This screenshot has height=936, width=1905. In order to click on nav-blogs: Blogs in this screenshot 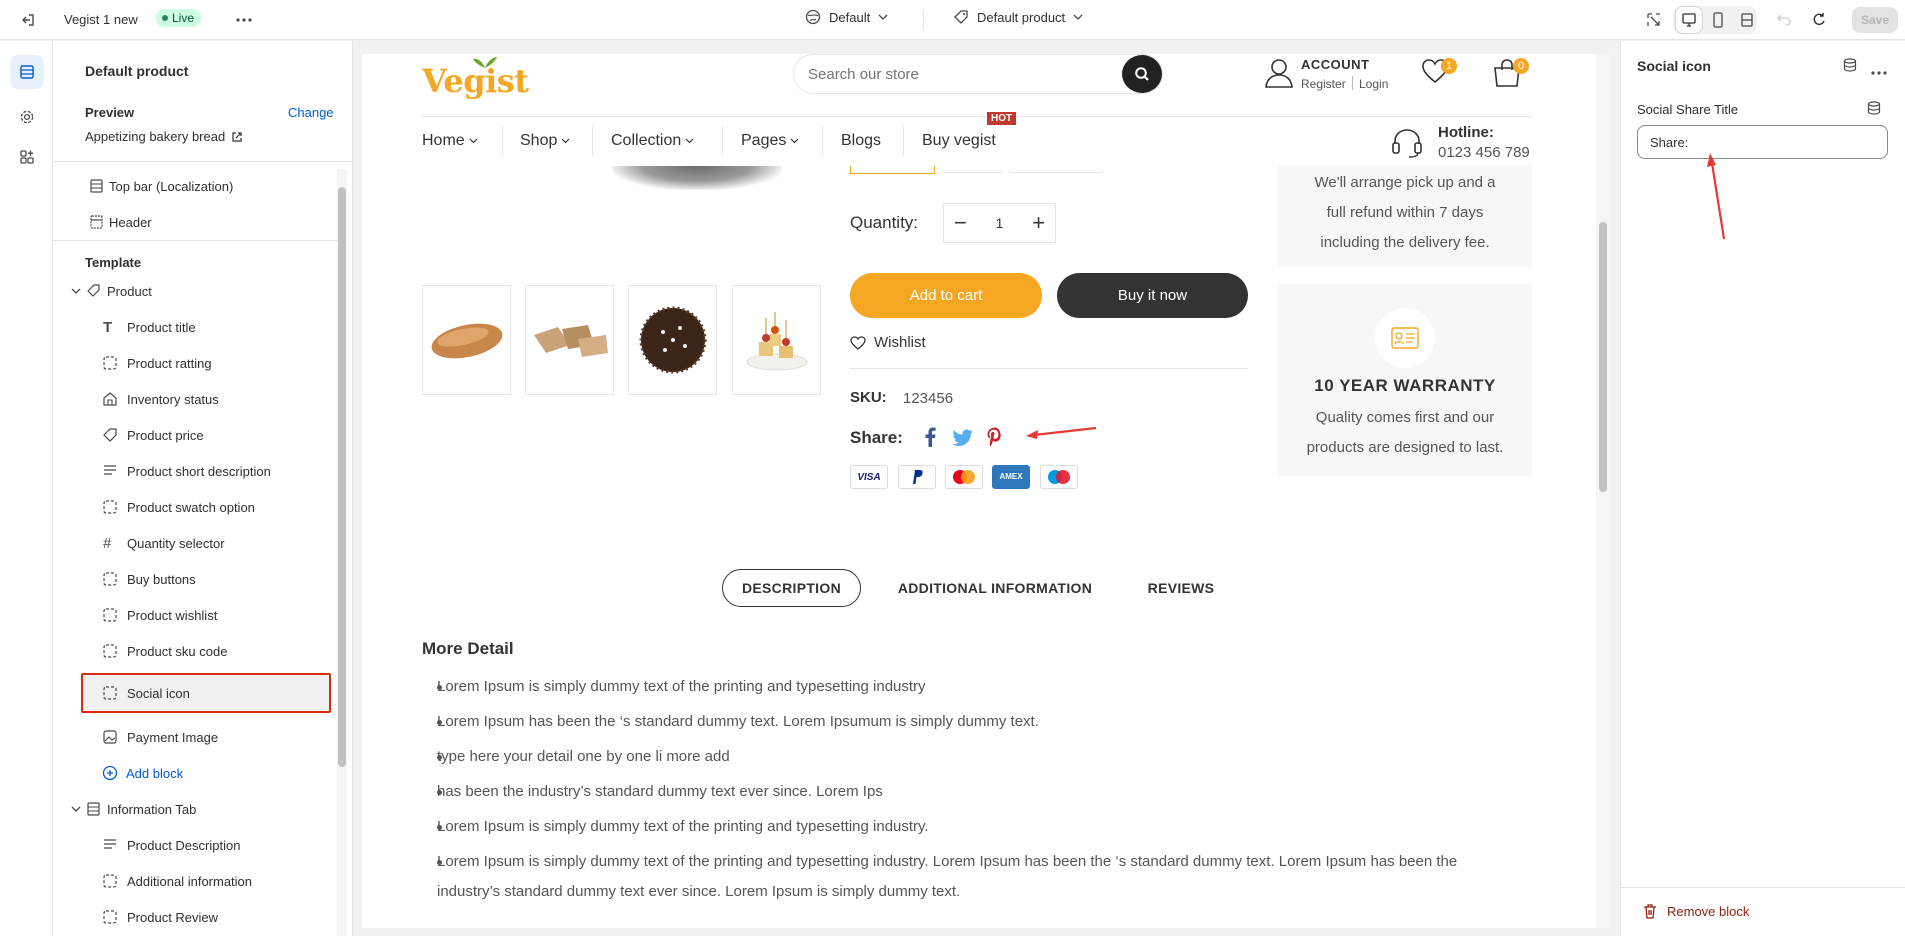, I will do `click(861, 141)`.